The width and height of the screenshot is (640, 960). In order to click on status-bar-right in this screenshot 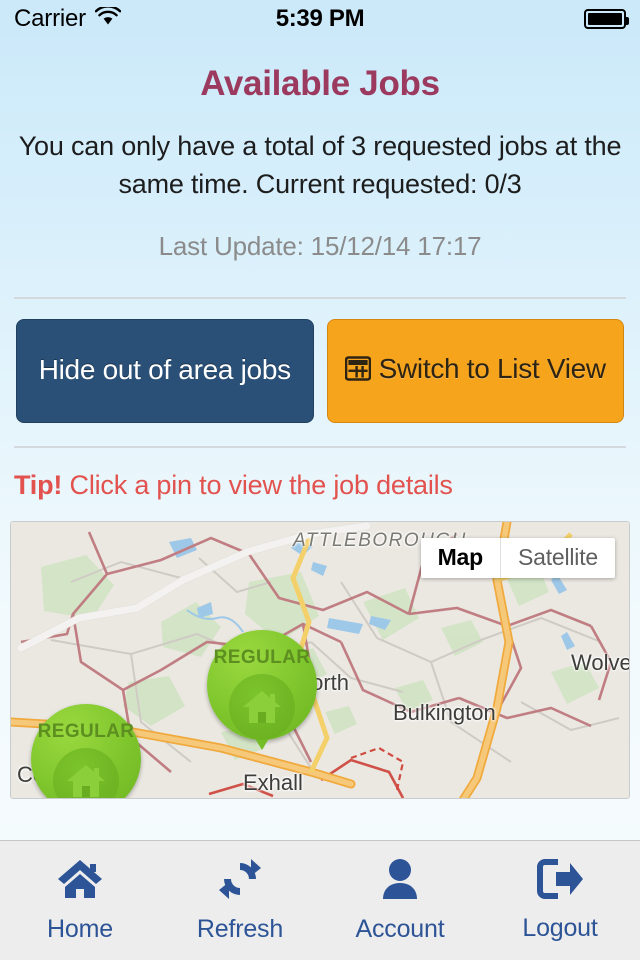, I will do `click(606, 19)`.